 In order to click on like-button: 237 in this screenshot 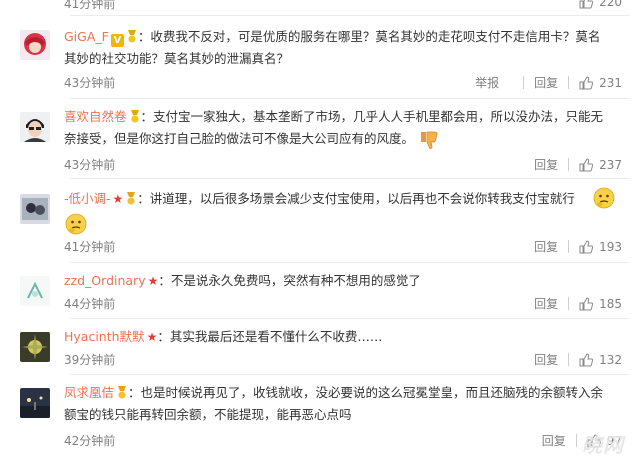, I will do `click(600, 165)`.